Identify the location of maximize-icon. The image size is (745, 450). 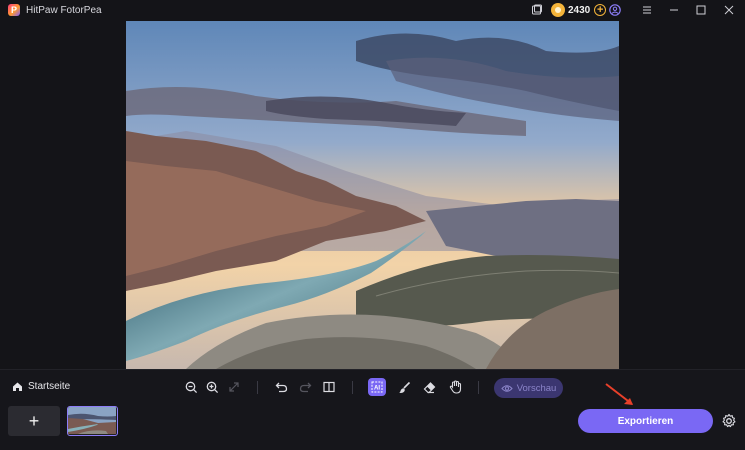
(701, 10).